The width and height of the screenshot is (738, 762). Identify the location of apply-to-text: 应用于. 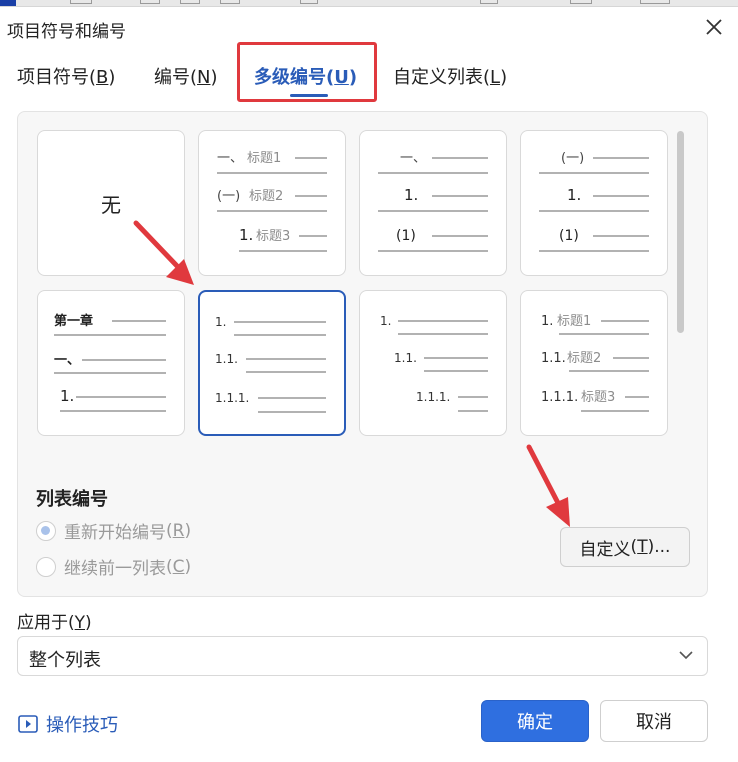
(42, 623).